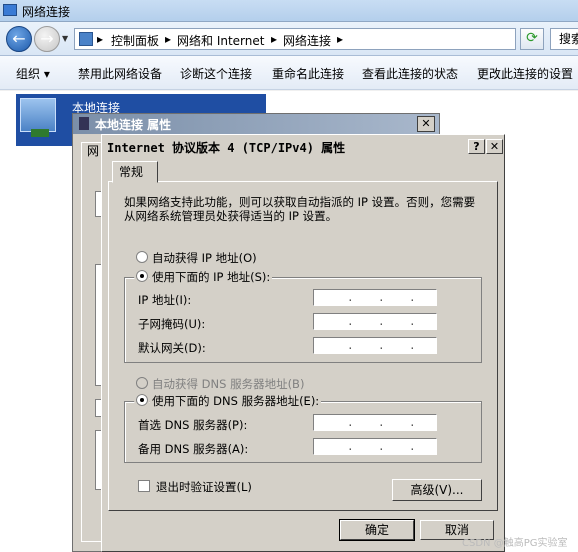 The image size is (578, 552). What do you see at coordinates (193, 449) in the screenshot?
I see `alternate-dns-label: 备用 DNS 服务器(A):` at bounding box center [193, 449].